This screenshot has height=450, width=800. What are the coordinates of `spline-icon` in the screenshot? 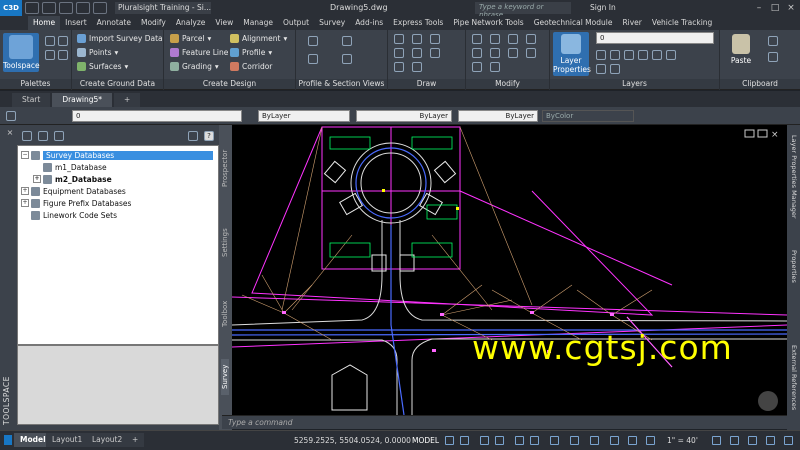 It's located at (417, 67).